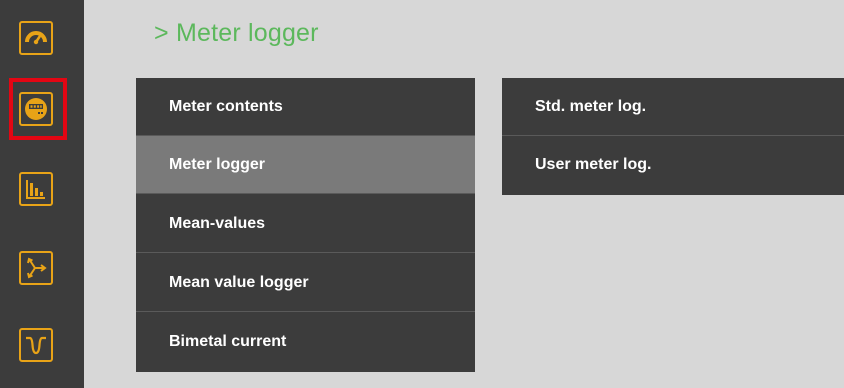  I want to click on waveform-icon, so click(36, 345).